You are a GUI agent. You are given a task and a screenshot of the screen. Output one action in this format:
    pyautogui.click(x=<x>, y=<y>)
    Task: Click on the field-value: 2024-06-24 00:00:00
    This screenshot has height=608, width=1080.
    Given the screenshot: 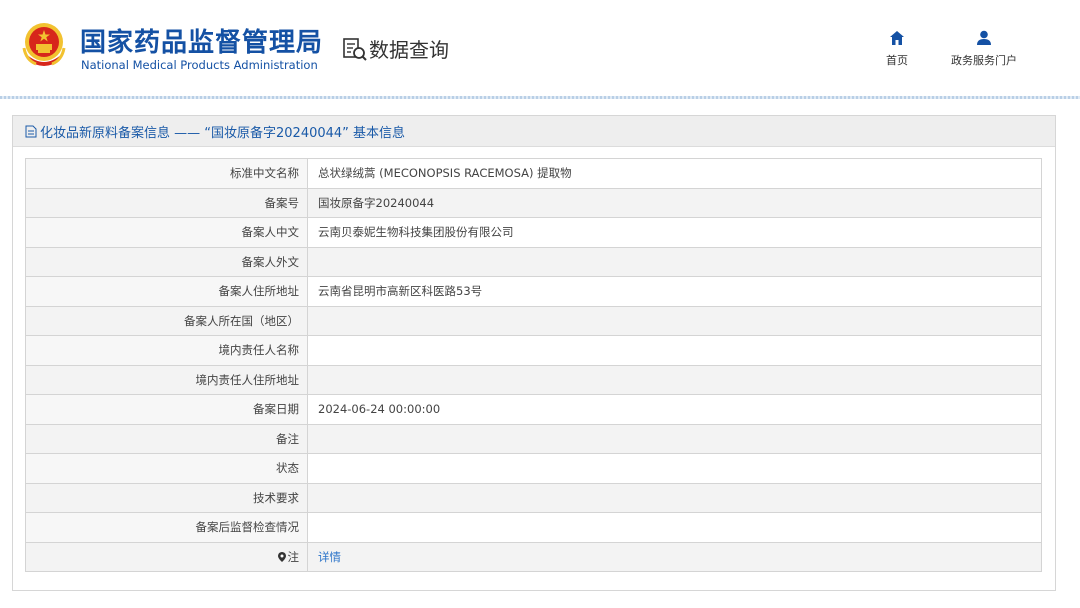 What is the action you would take?
    pyautogui.click(x=674, y=409)
    